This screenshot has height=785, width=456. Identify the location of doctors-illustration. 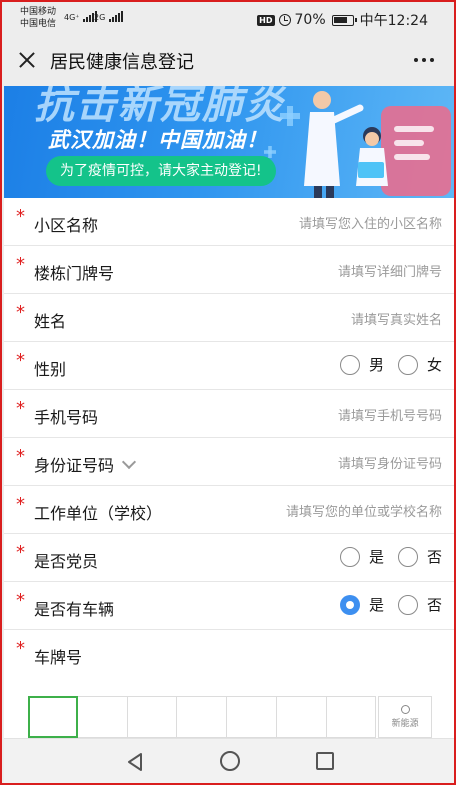
(377, 144).